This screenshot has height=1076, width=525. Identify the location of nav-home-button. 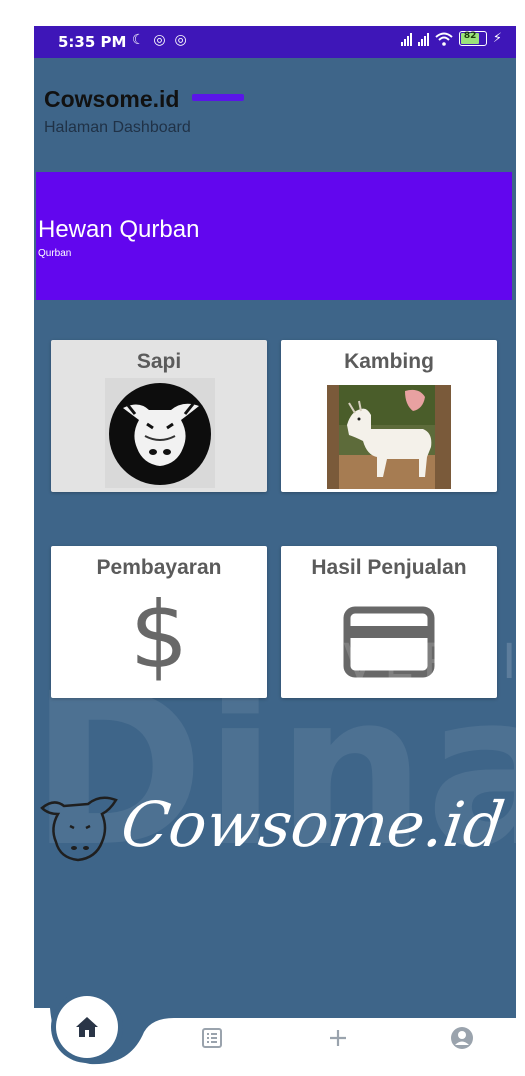
(87, 1027).